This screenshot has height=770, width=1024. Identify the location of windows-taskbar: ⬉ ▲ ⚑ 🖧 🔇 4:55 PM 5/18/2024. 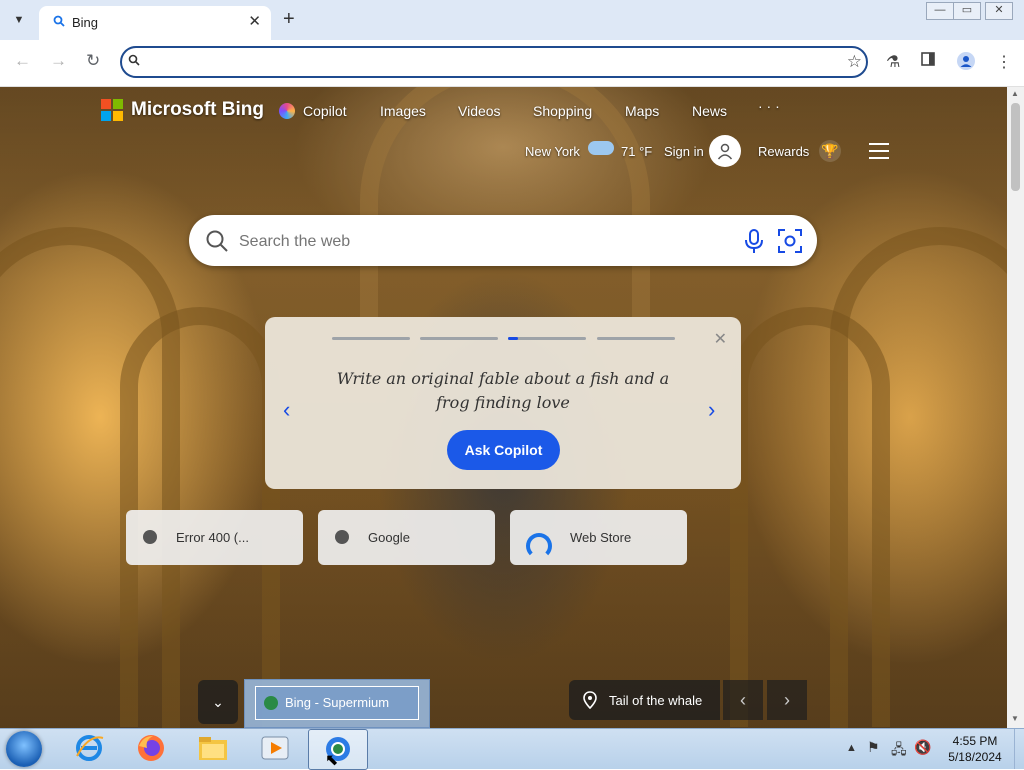
(512, 749).